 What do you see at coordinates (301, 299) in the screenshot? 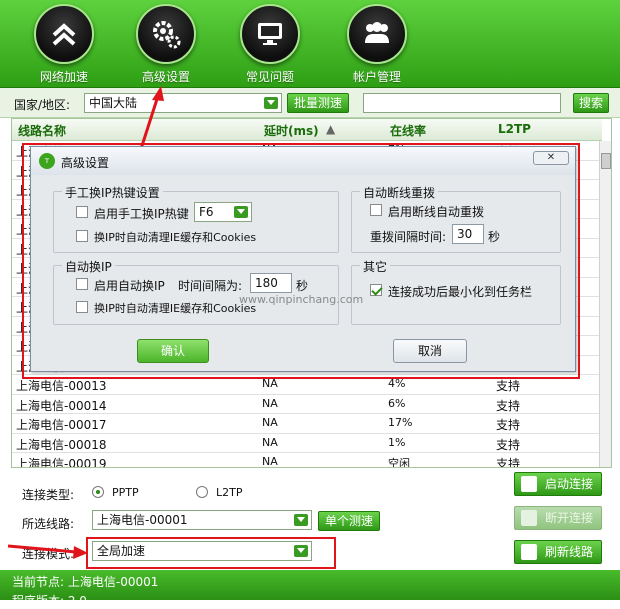
I see `watermark-text: www.qinpinchang.com` at bounding box center [301, 299].